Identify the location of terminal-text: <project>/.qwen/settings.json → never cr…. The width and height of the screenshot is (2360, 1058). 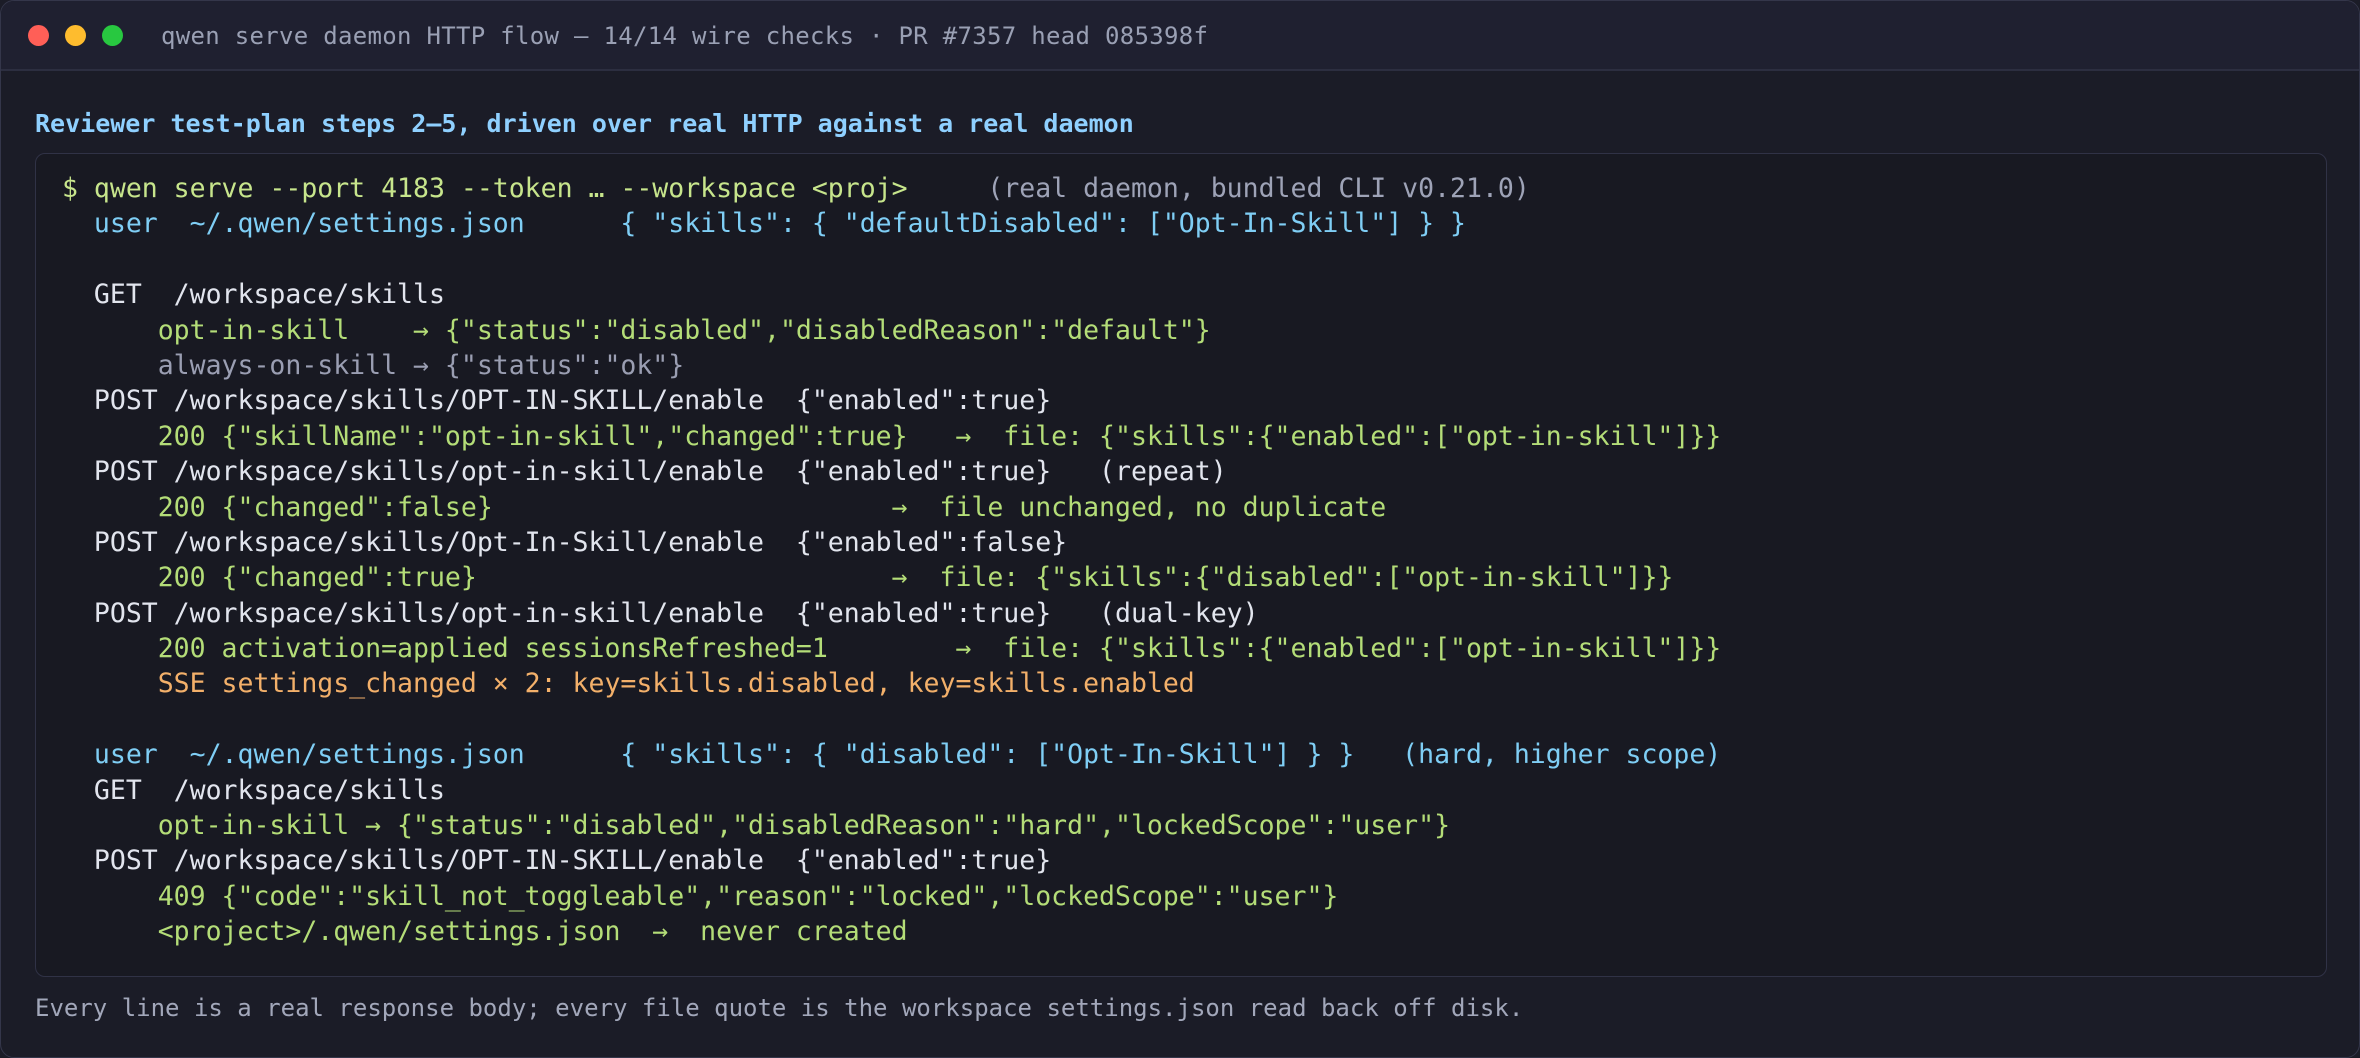
(485, 932).